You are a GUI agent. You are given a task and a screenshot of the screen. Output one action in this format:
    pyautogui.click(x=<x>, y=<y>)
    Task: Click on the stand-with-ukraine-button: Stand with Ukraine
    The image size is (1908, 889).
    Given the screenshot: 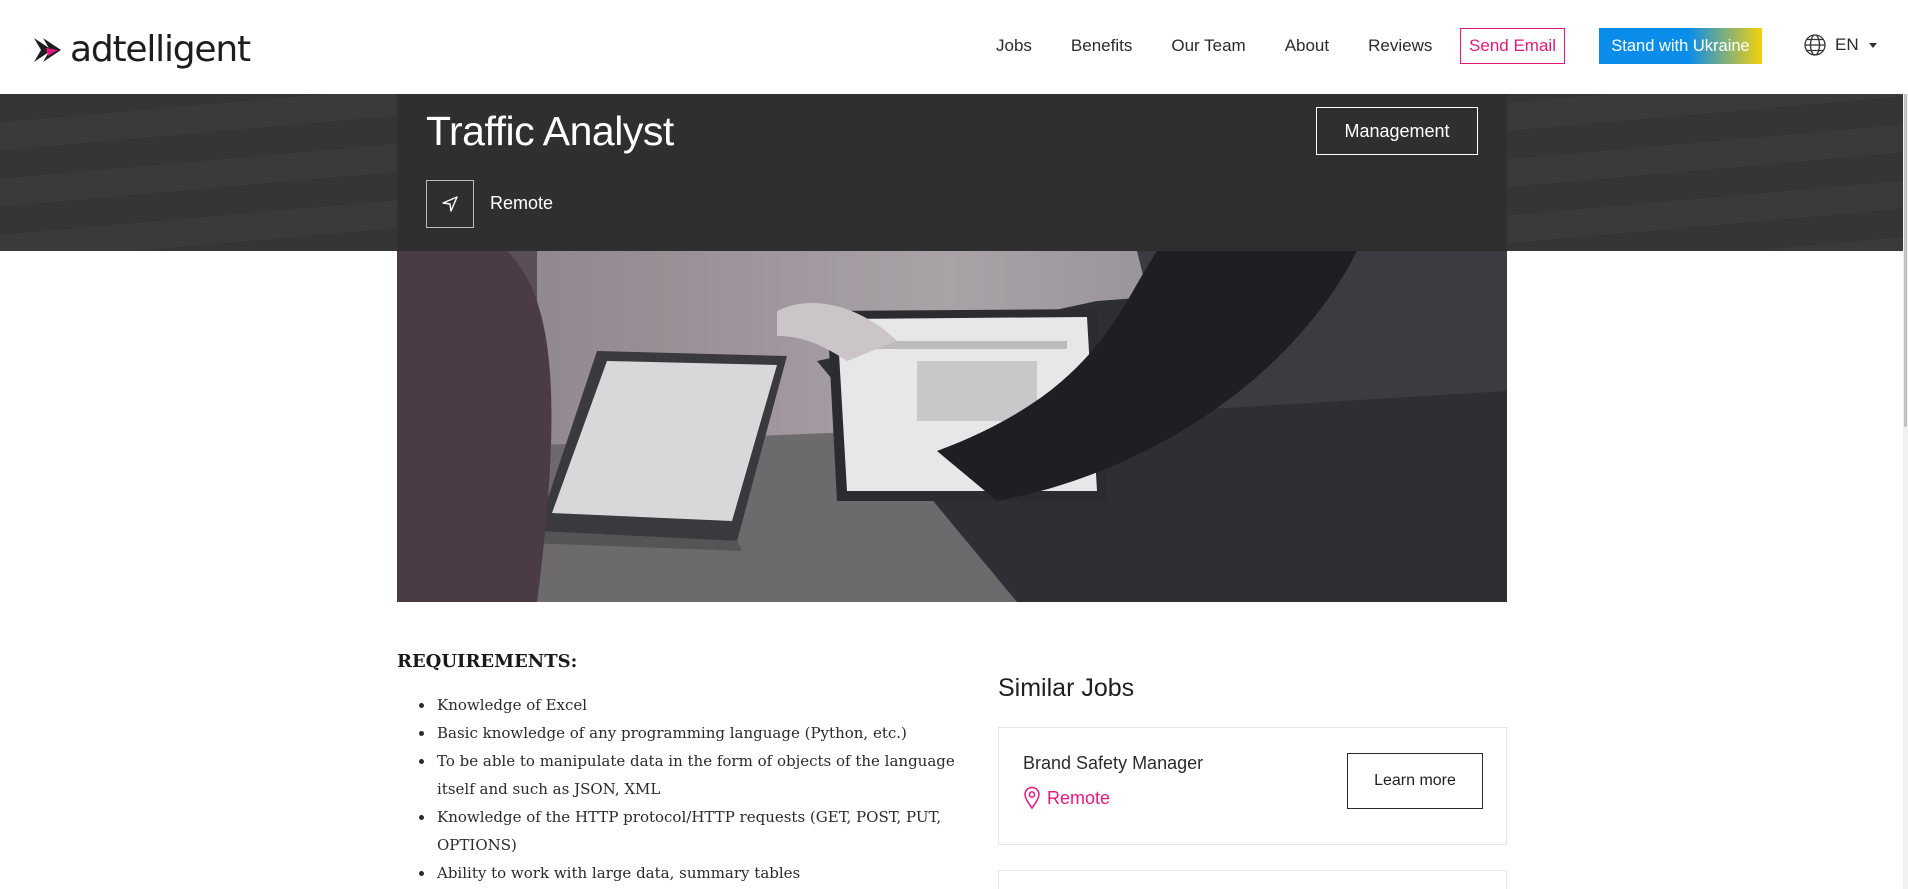 What is the action you would take?
    pyautogui.click(x=1680, y=46)
    